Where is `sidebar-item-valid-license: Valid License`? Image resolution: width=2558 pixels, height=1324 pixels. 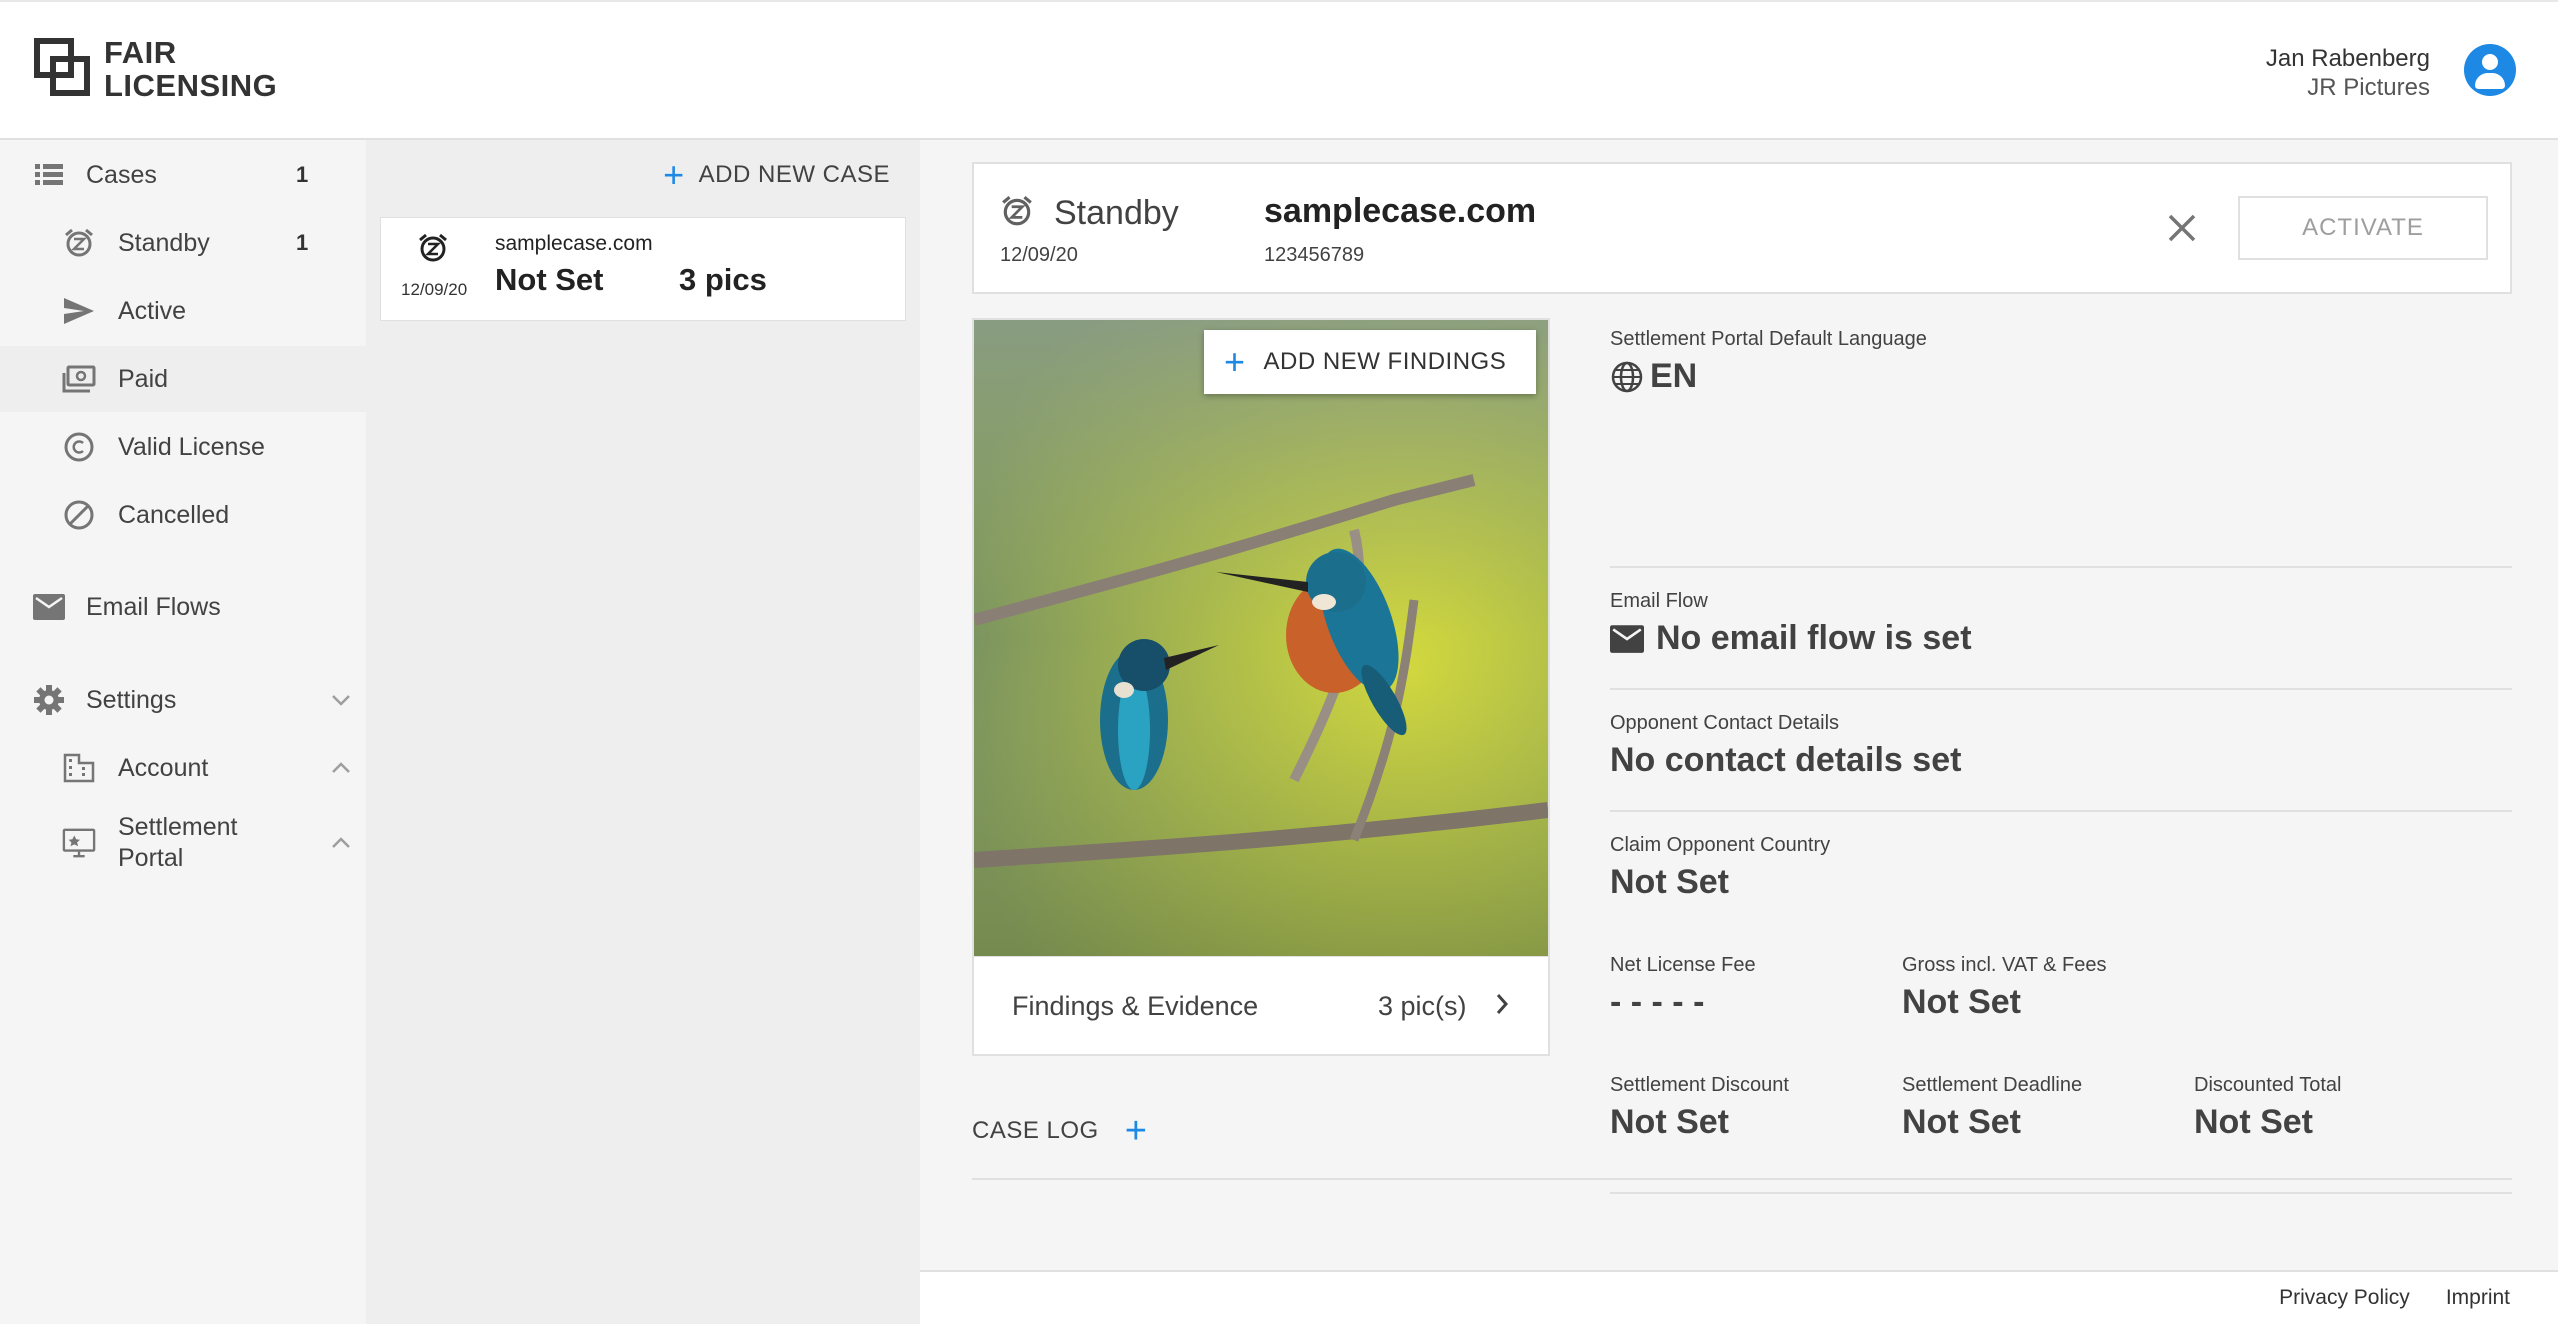
sidebar-item-valid-license: Valid License is located at coordinates (183, 447).